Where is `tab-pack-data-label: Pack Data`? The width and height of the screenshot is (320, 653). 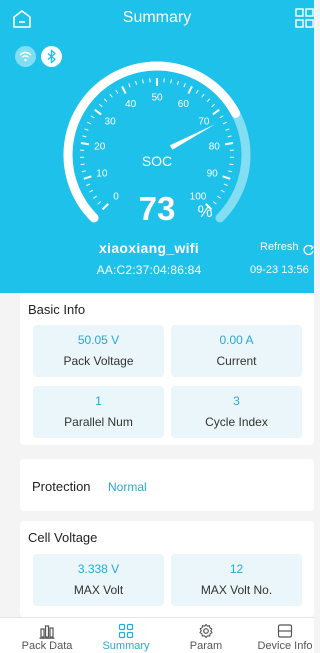
tab-pack-data-label: Pack Data is located at coordinates (47, 646).